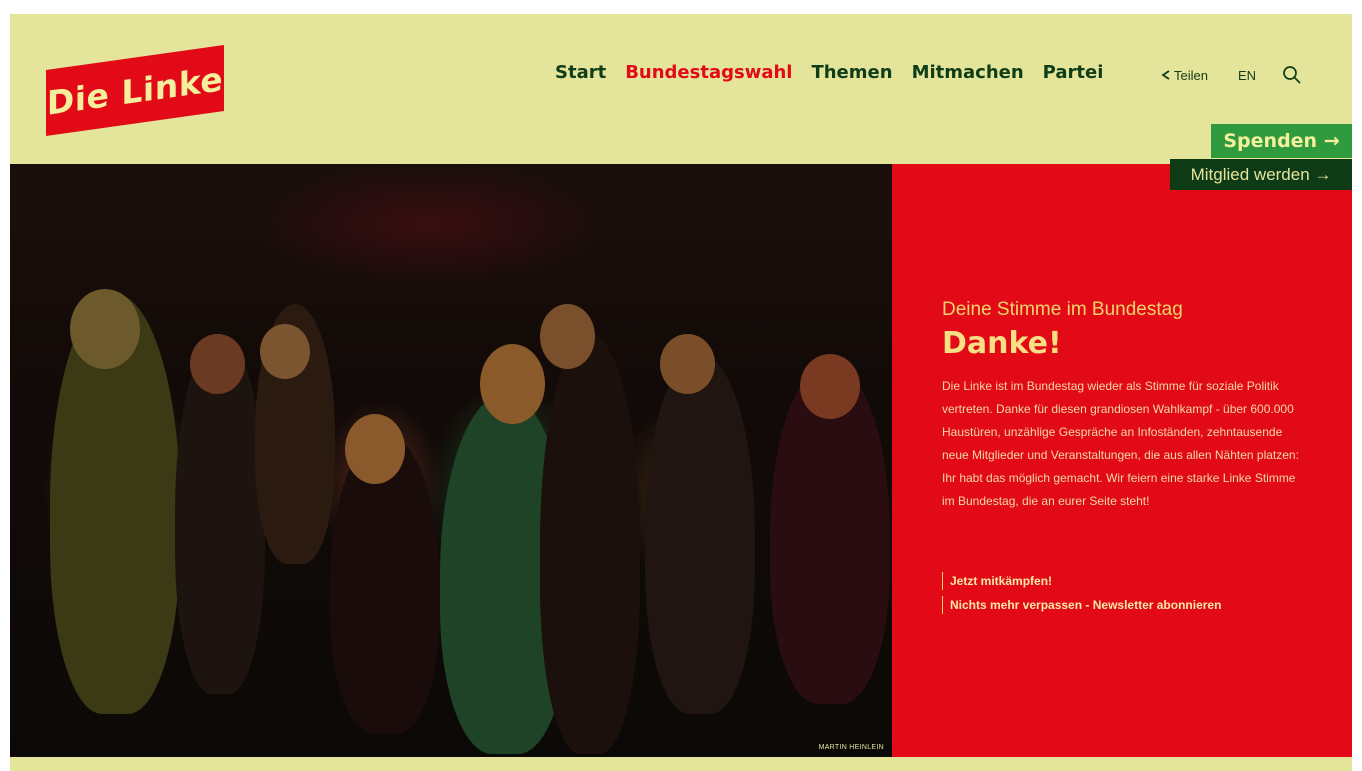  I want to click on logo: Die Linke, so click(135, 90).